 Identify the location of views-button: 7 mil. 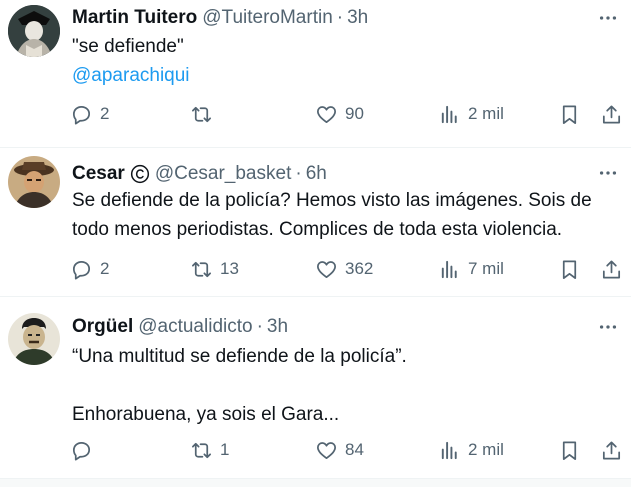
(471, 269).